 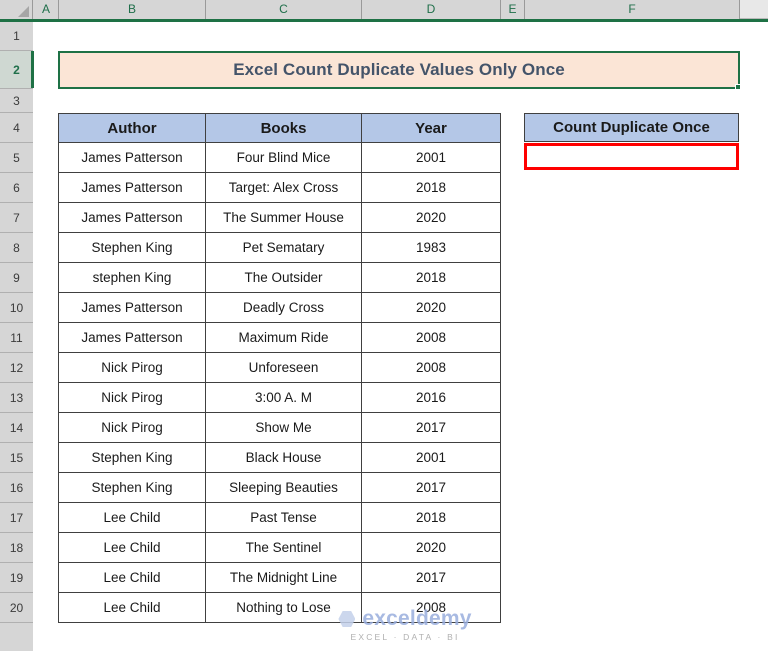 What do you see at coordinates (283, 577) in the screenshot?
I see `cell-book: The Midnight Line` at bounding box center [283, 577].